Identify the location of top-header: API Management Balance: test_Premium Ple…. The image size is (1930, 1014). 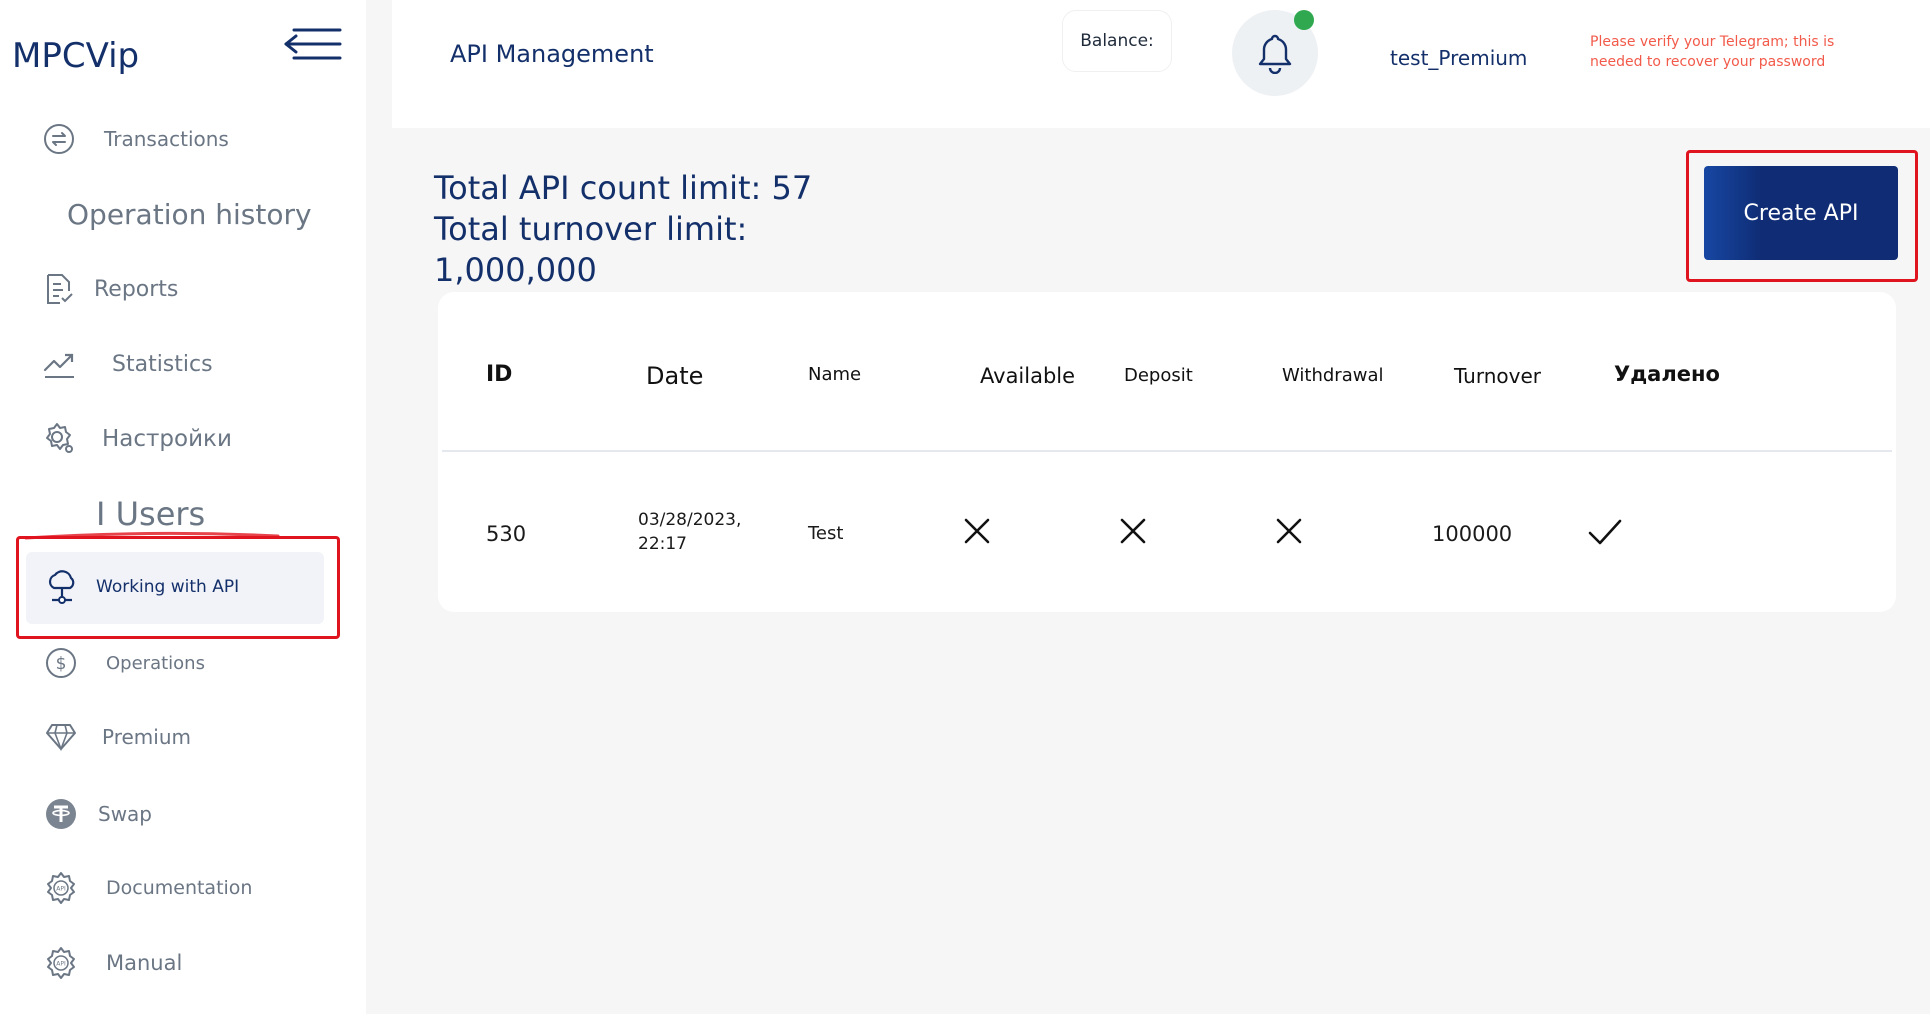
(1161, 64).